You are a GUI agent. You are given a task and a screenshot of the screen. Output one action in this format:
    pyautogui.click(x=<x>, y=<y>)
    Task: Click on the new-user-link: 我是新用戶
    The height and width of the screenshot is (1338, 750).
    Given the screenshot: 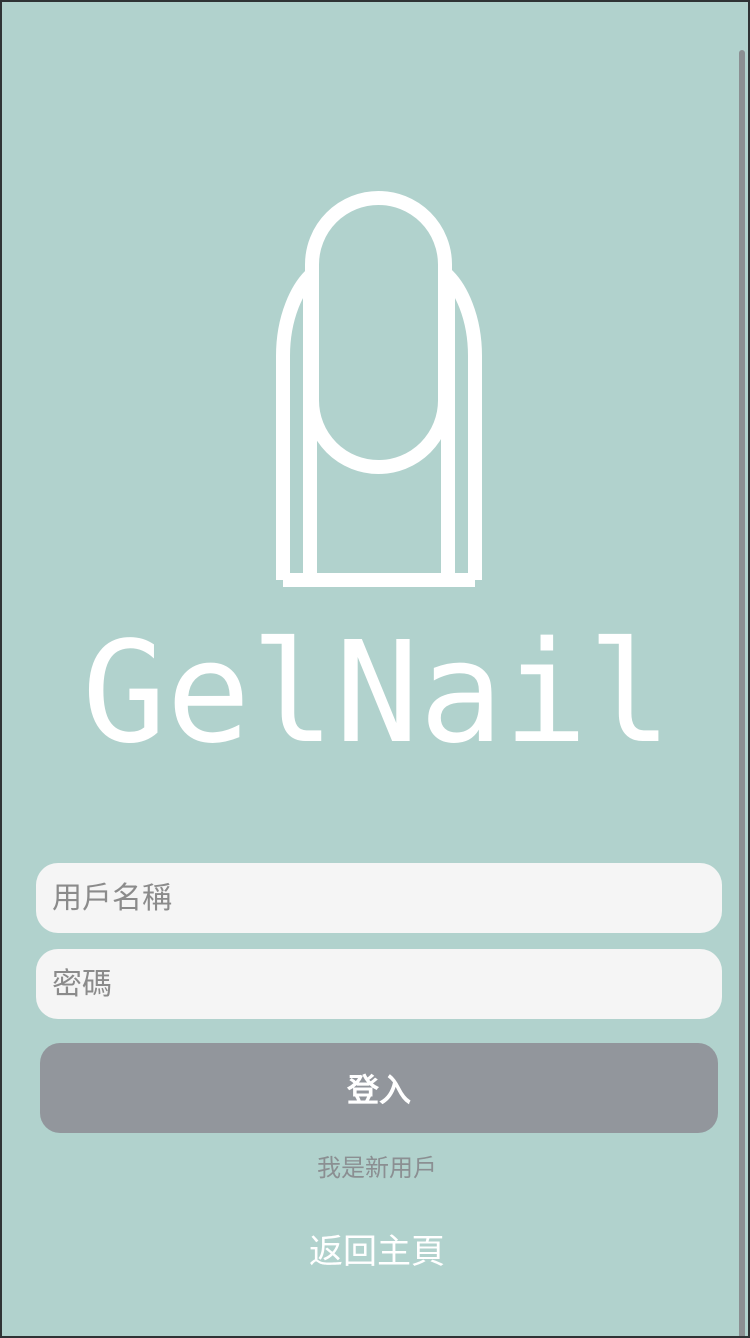 What is the action you would take?
    pyautogui.click(x=375, y=1168)
    